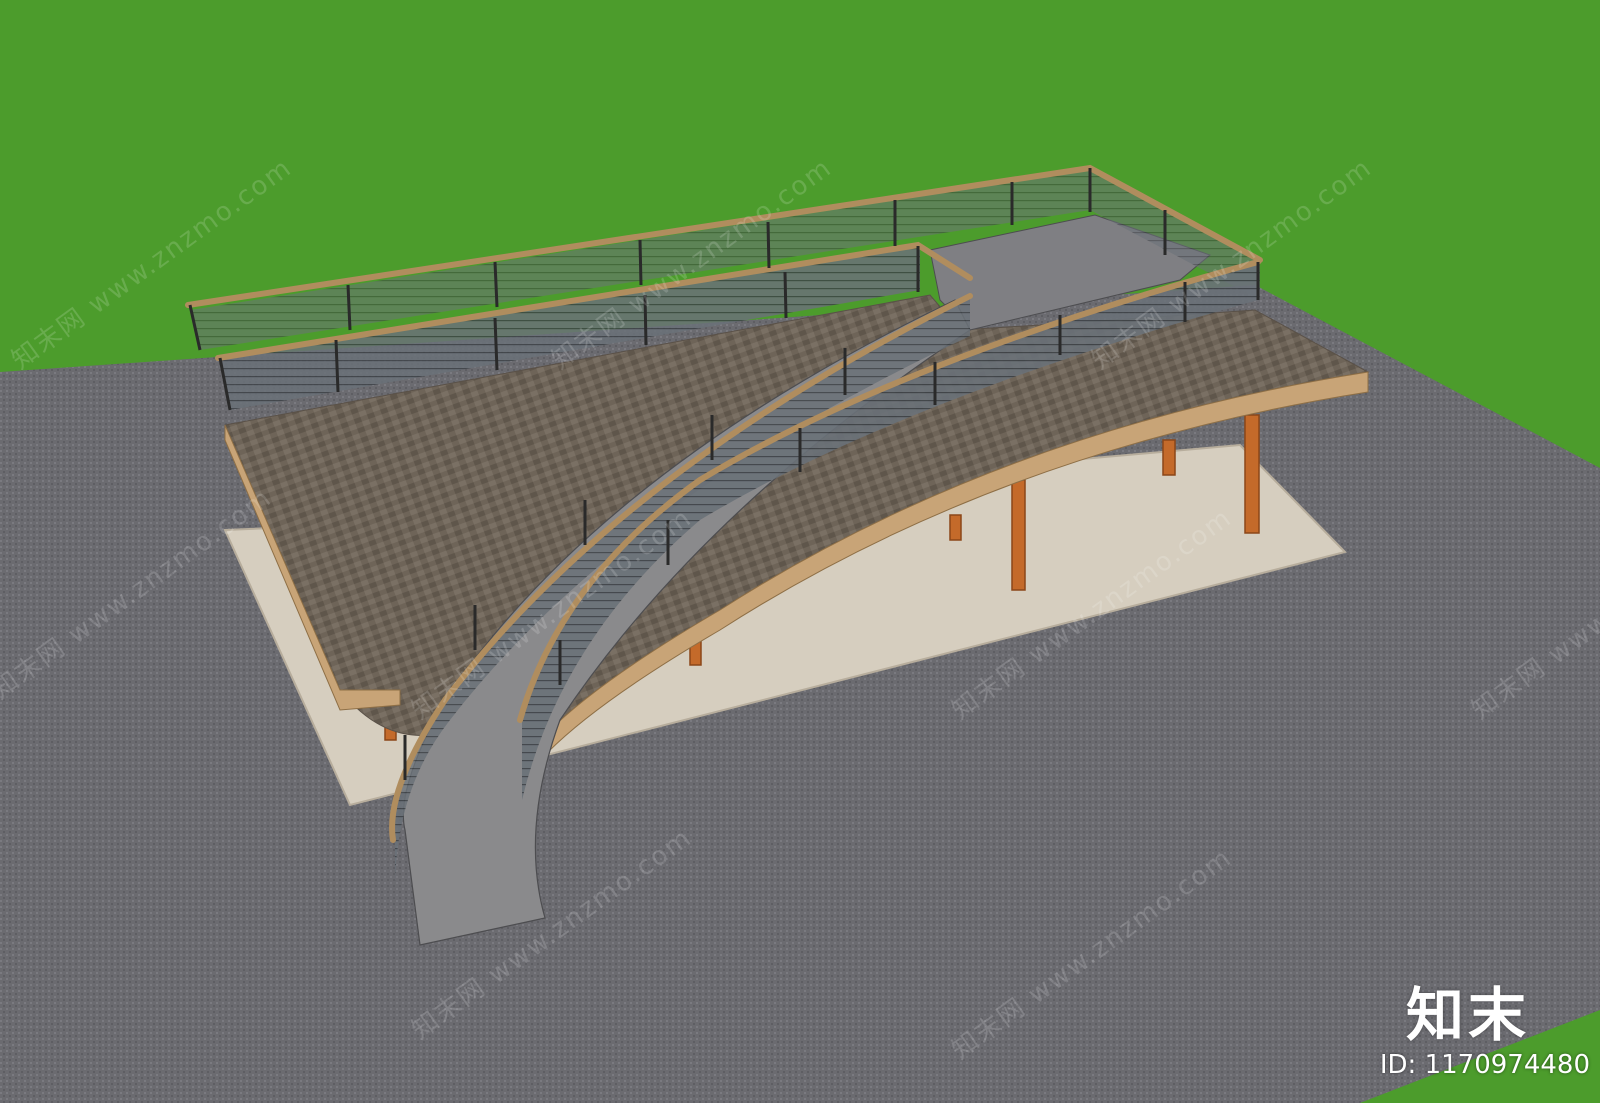  Describe the element at coordinates (1484, 1065) in the screenshot. I see `image-id-label: ID: 1170974480` at that location.